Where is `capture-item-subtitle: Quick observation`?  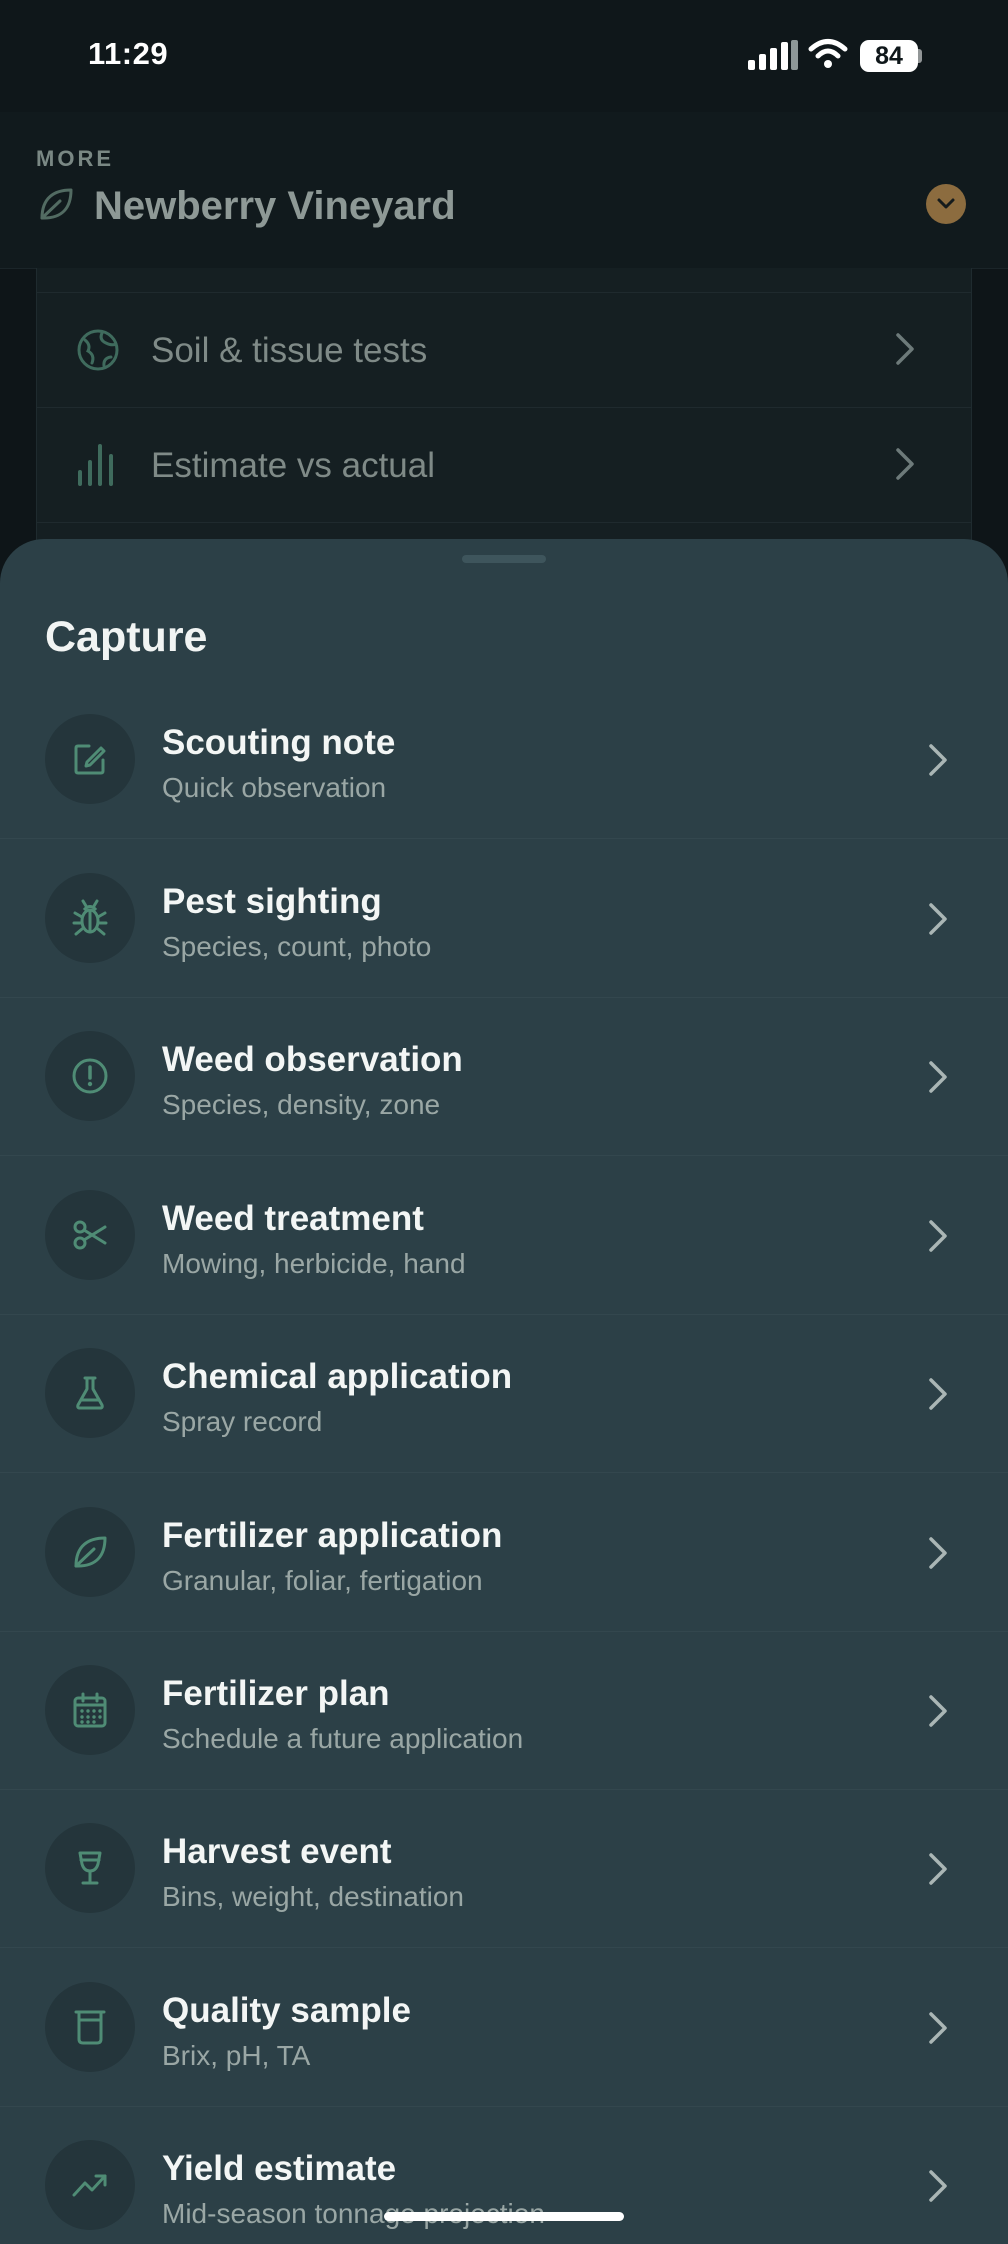
capture-item-subtitle: Quick observation is located at coordinates (274, 787).